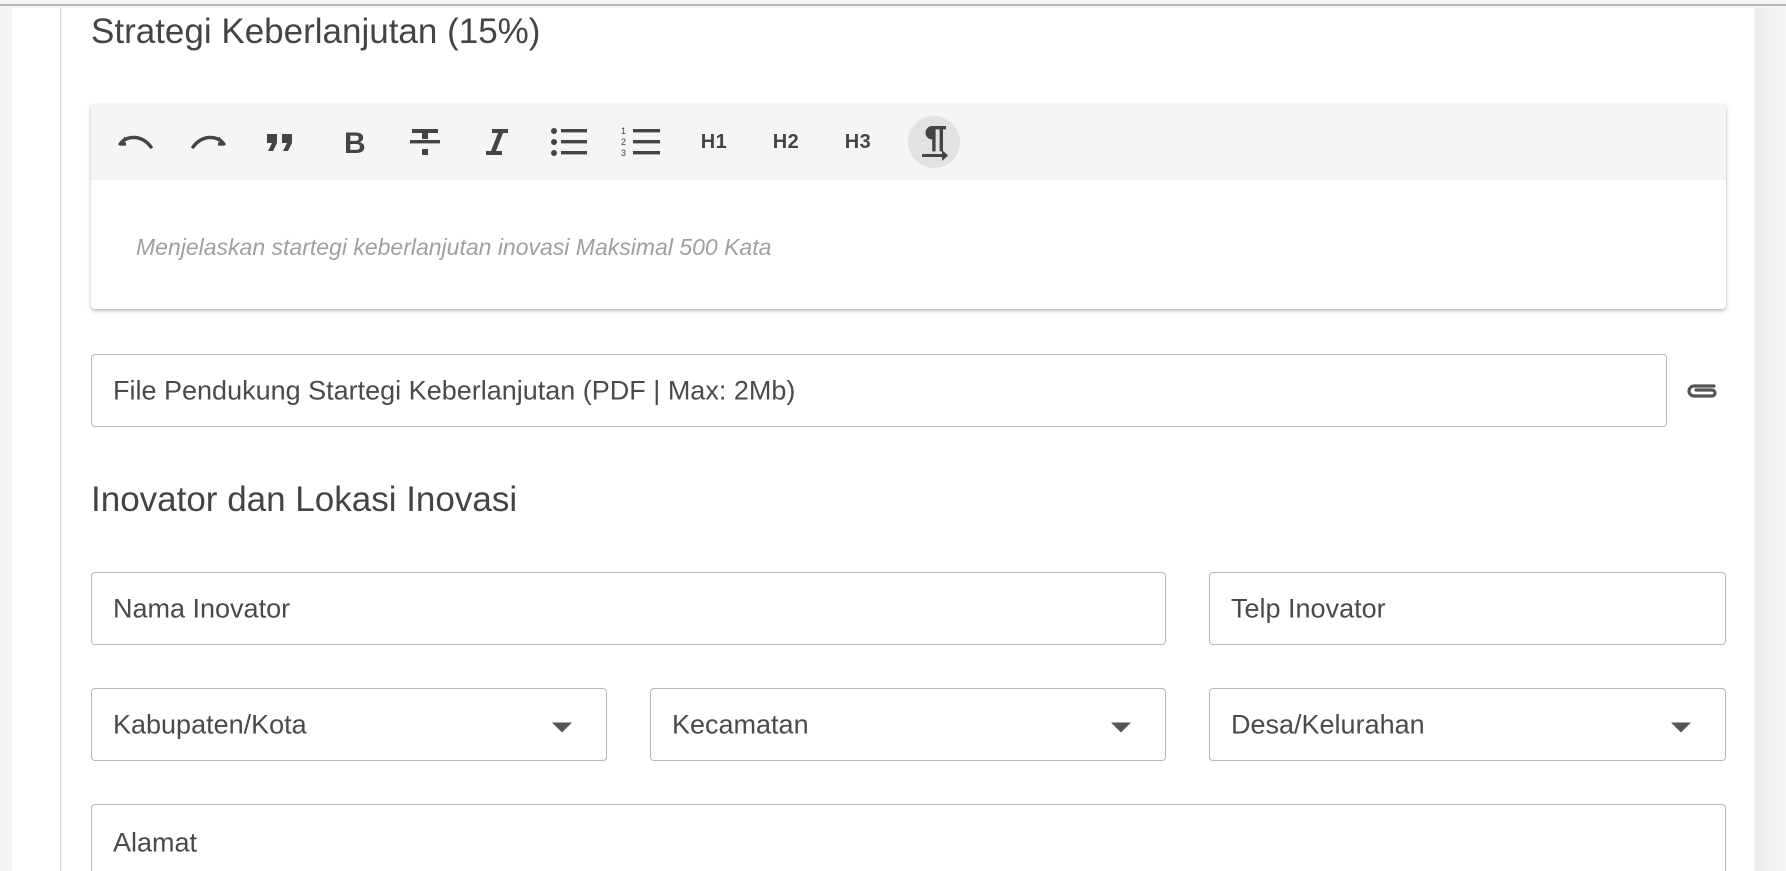 This screenshot has width=1786, height=871. I want to click on undo-icon, so click(136, 142).